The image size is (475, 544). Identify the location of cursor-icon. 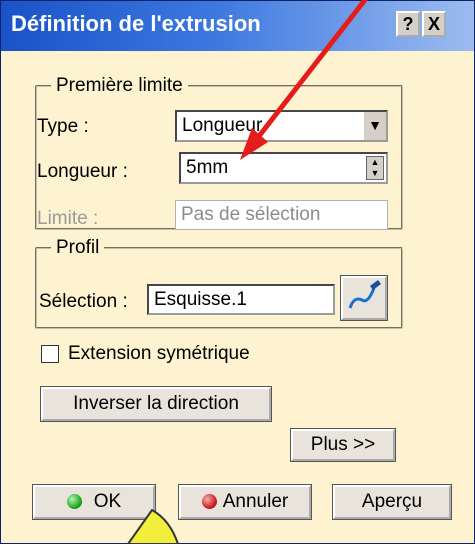
(153, 526).